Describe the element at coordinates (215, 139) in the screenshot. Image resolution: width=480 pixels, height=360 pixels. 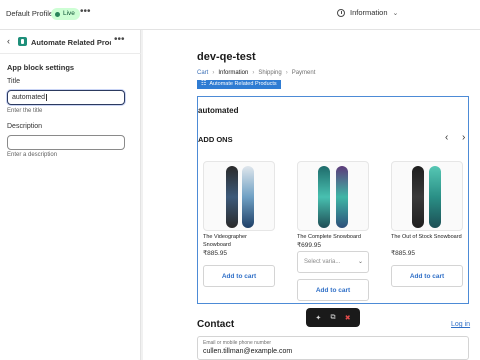
I see `addons-title: ADD ONS` at that location.